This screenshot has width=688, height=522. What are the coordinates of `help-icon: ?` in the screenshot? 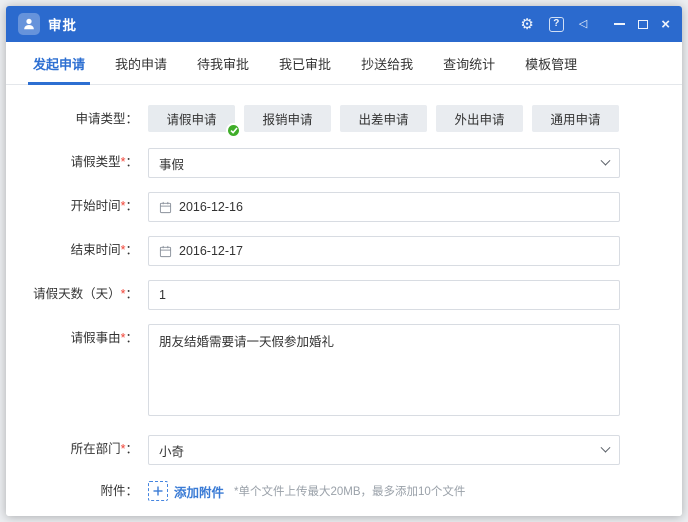 It's located at (556, 24).